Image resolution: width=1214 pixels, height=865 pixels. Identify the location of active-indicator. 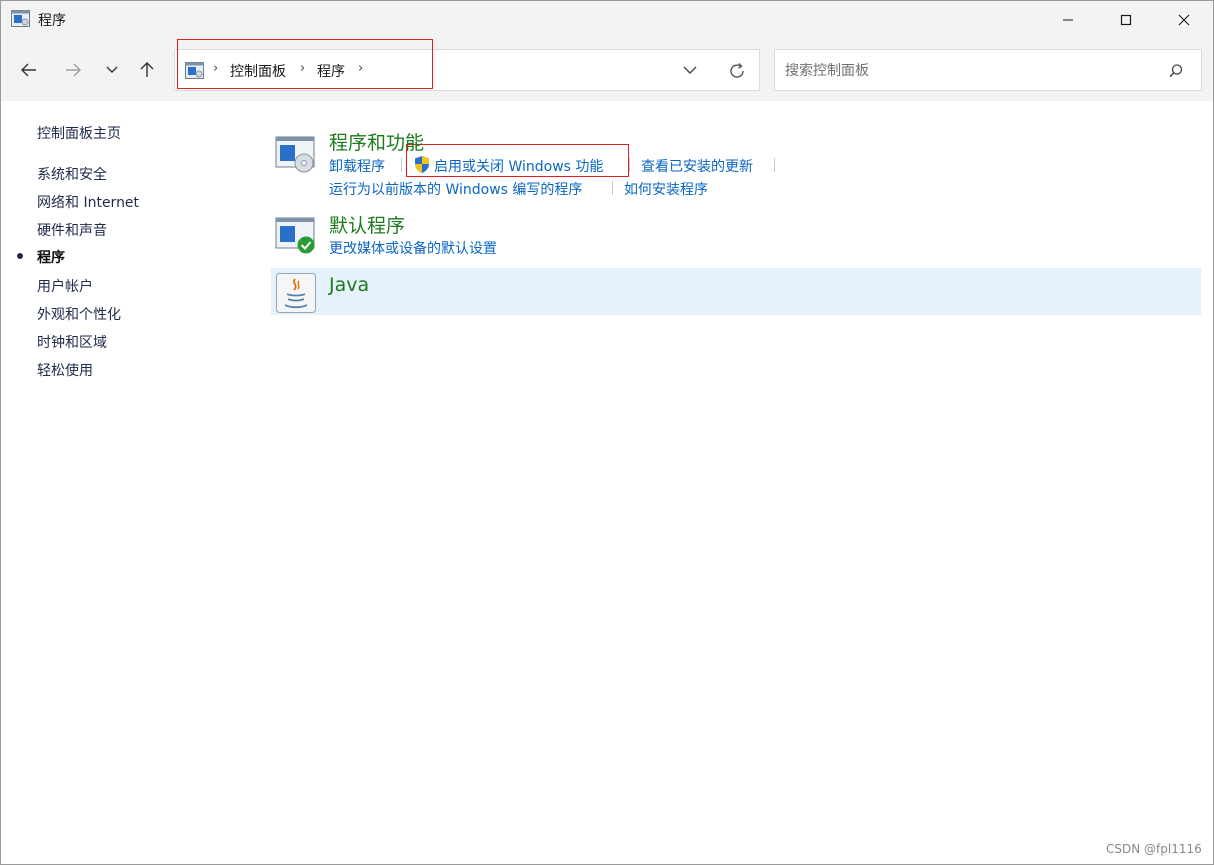
(20, 256).